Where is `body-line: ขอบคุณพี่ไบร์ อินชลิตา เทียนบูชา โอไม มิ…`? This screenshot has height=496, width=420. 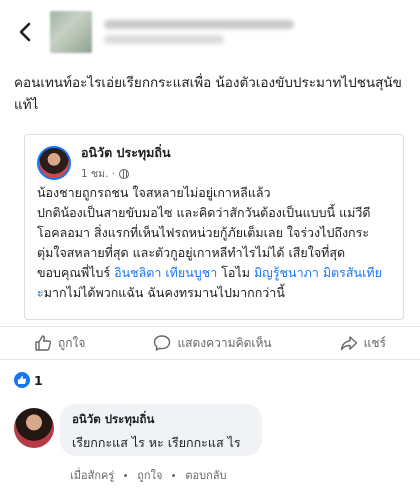
body-line: ขอบคุณพี่ไบร์ อินชลิตา เทียนบูชา โอไม มิ… is located at coordinates (217, 273).